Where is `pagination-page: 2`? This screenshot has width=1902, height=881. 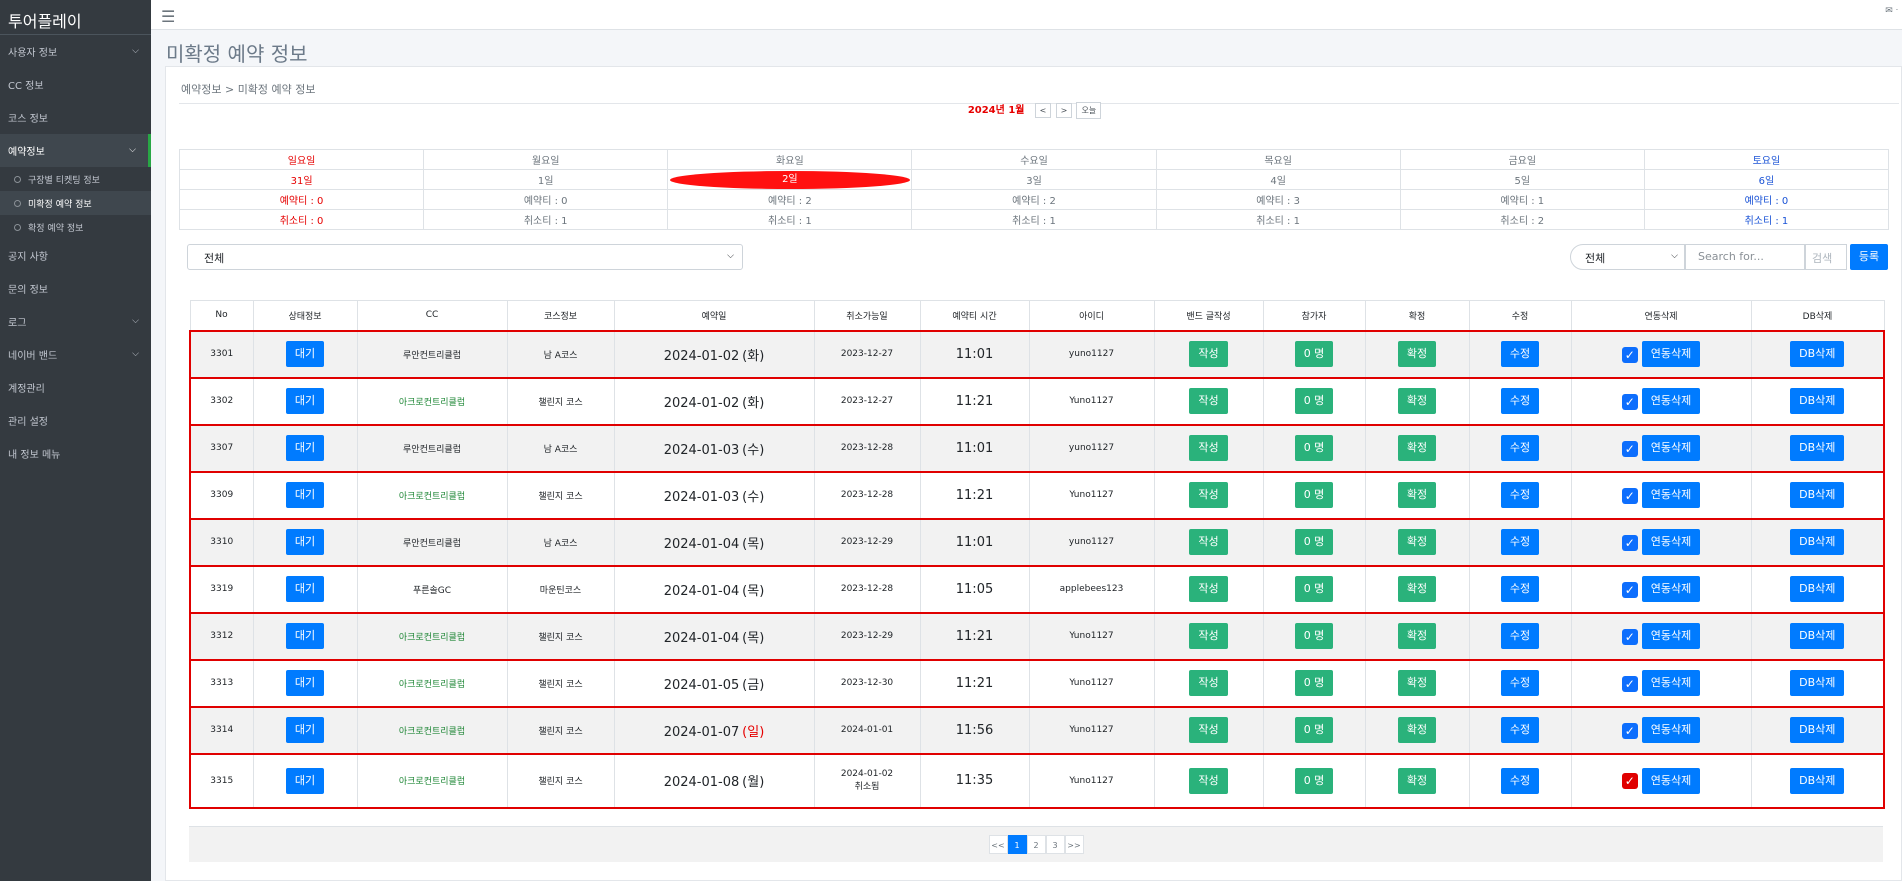
pagination-page: 2 is located at coordinates (1036, 844).